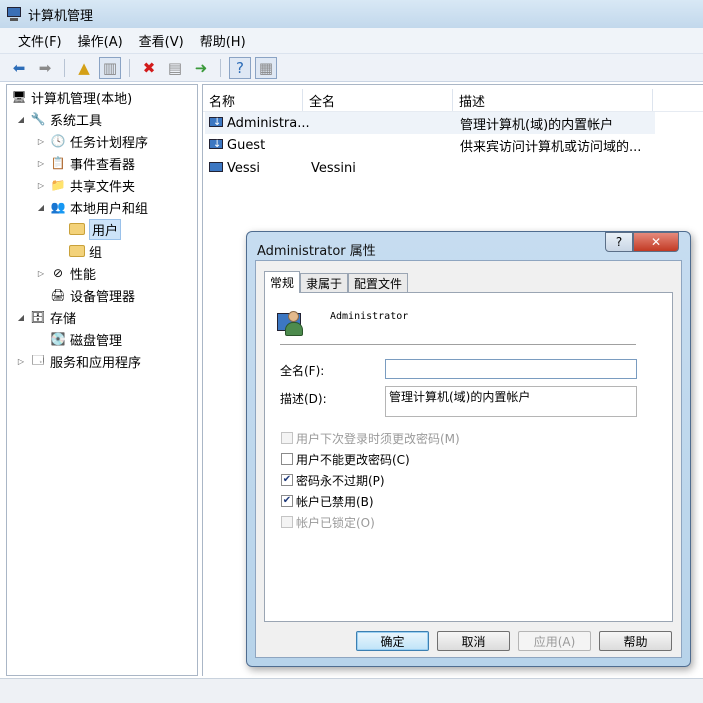 This screenshot has width=703, height=703. Describe the element at coordinates (109, 209) in the screenshot. I see `tree-label: 本地用户和组` at that location.